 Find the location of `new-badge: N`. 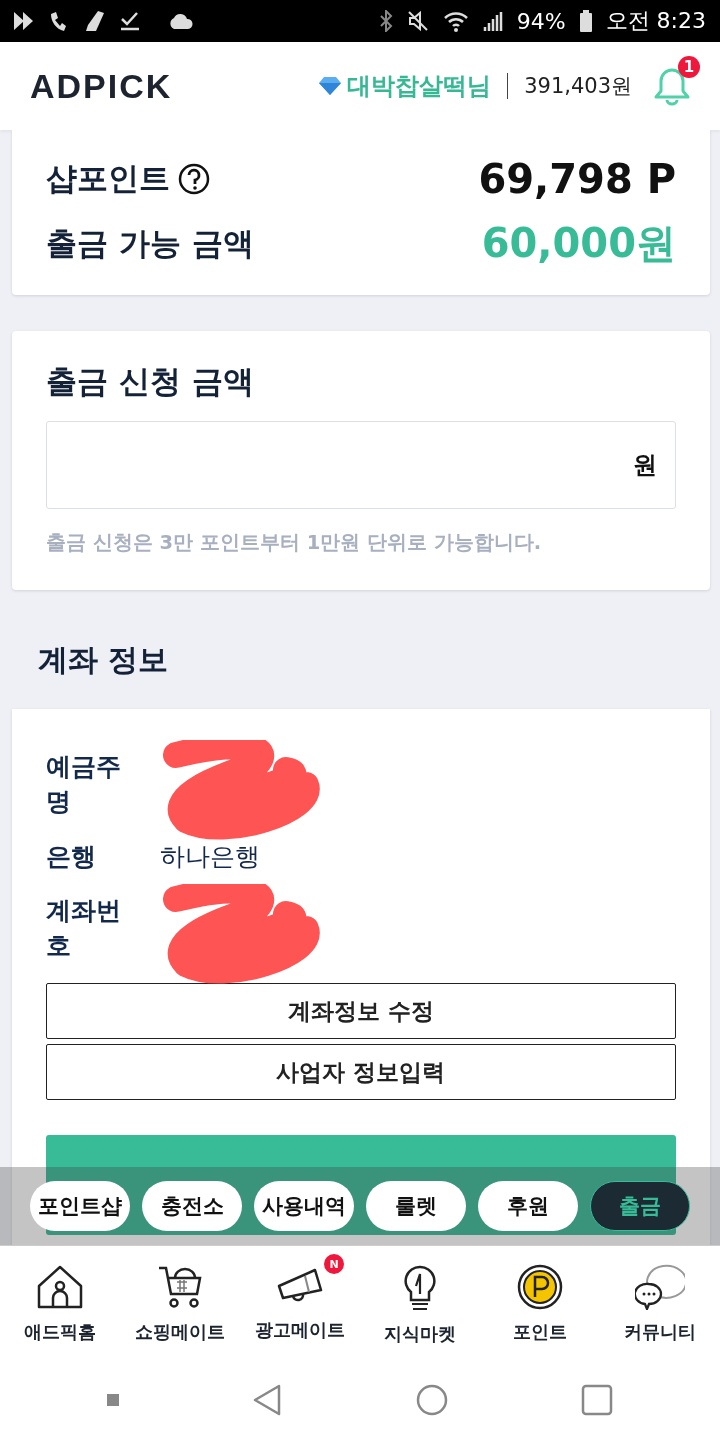

new-badge: N is located at coordinates (334, 1264).